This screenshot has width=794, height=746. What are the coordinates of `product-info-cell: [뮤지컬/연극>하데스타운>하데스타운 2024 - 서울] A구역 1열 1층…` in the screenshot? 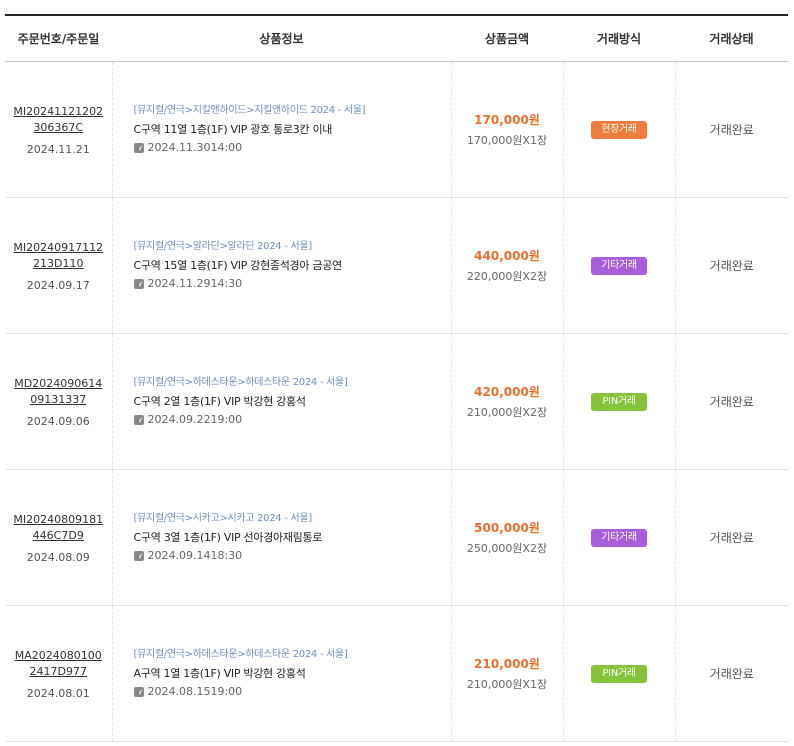 It's located at (281, 673).